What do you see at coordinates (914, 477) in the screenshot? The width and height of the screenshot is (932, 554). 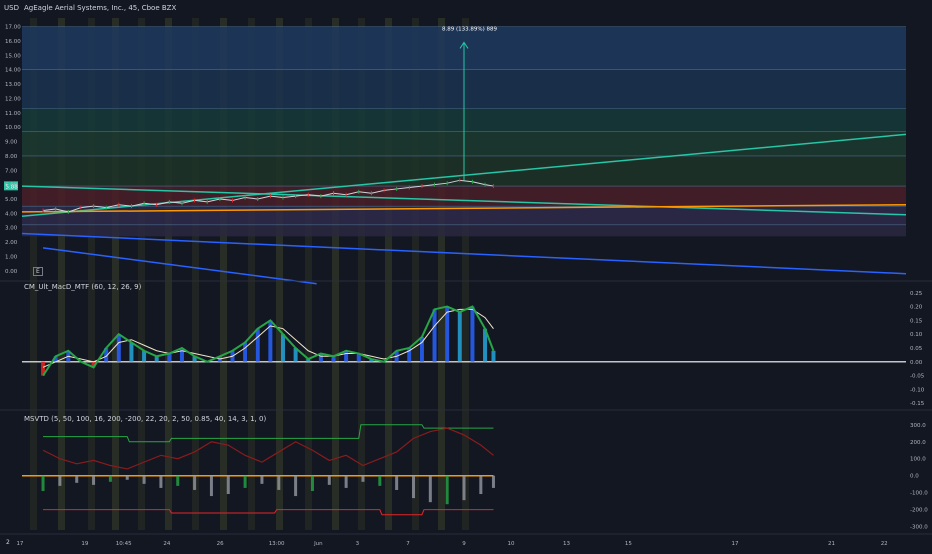 I see `msvtd-tick-label: 0.0` at bounding box center [914, 477].